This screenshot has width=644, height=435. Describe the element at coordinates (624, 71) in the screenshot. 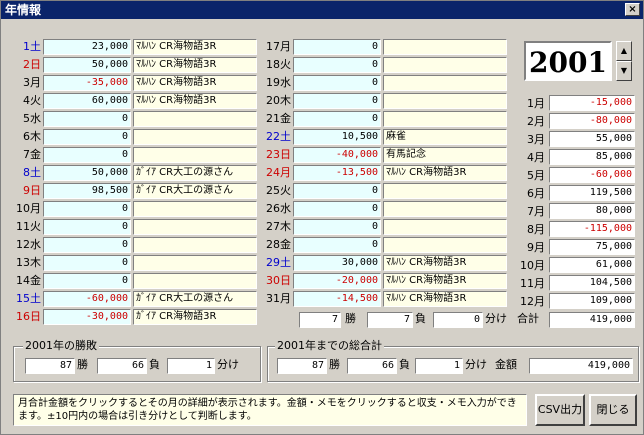

I see `year-down-icon: ▼` at that location.